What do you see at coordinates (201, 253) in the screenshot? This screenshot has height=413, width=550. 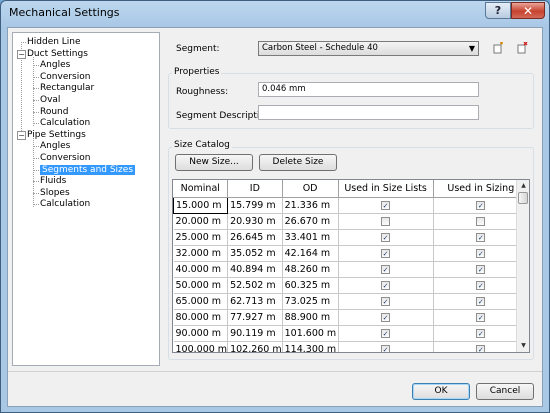 I see `cell-nominal: 32.000 m` at bounding box center [201, 253].